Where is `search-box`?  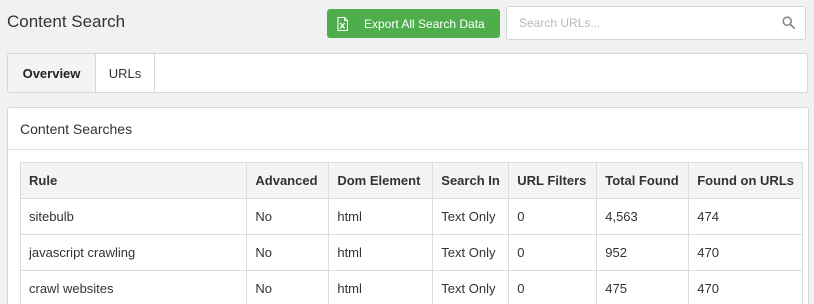 search-box is located at coordinates (656, 23).